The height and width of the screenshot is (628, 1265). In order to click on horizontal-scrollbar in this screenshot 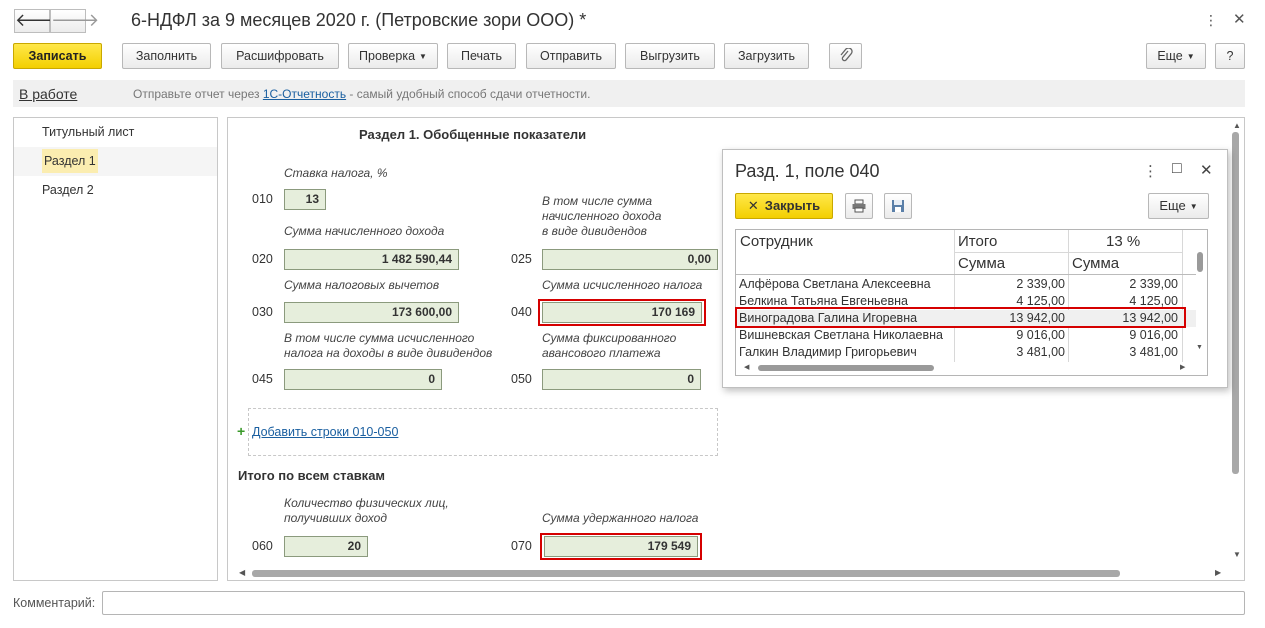, I will do `click(686, 573)`.